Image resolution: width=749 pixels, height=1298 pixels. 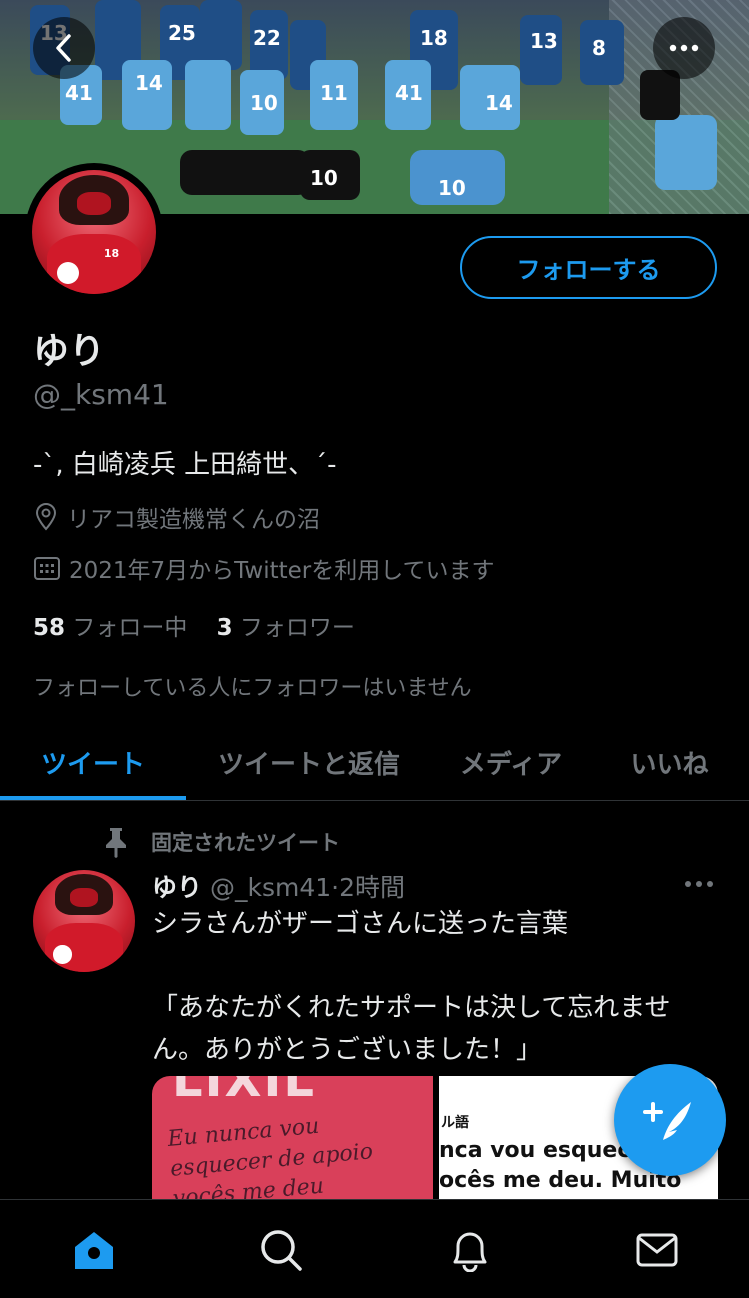 I want to click on compose-feather-icon, so click(x=667, y=1121).